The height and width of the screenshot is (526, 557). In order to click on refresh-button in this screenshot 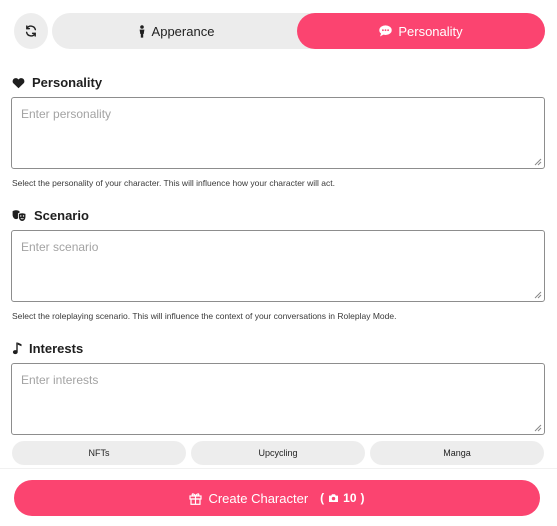, I will do `click(31, 31)`.